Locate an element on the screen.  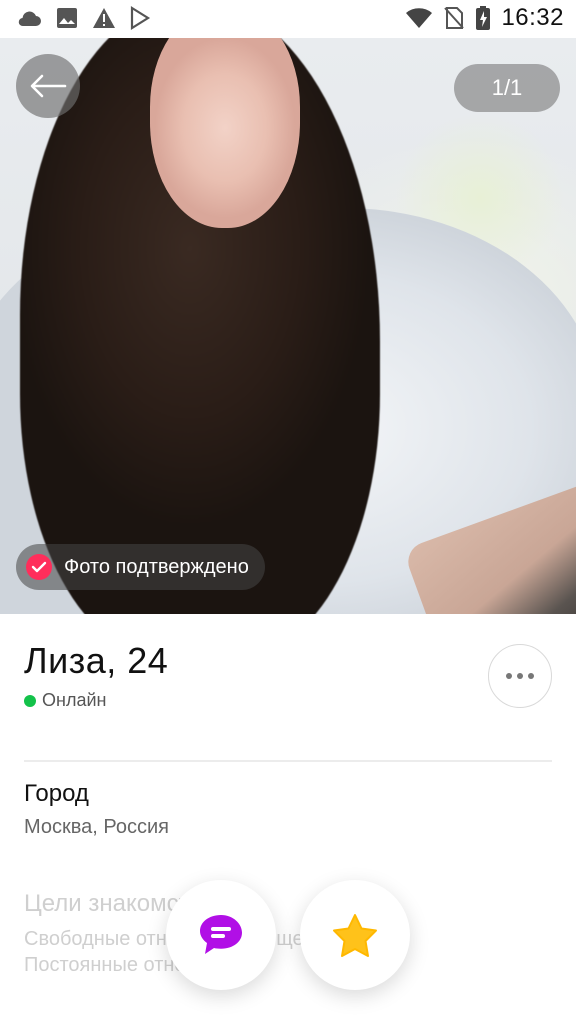
photo-verified-badge: Фото подтверждено is located at coordinates (140, 567).